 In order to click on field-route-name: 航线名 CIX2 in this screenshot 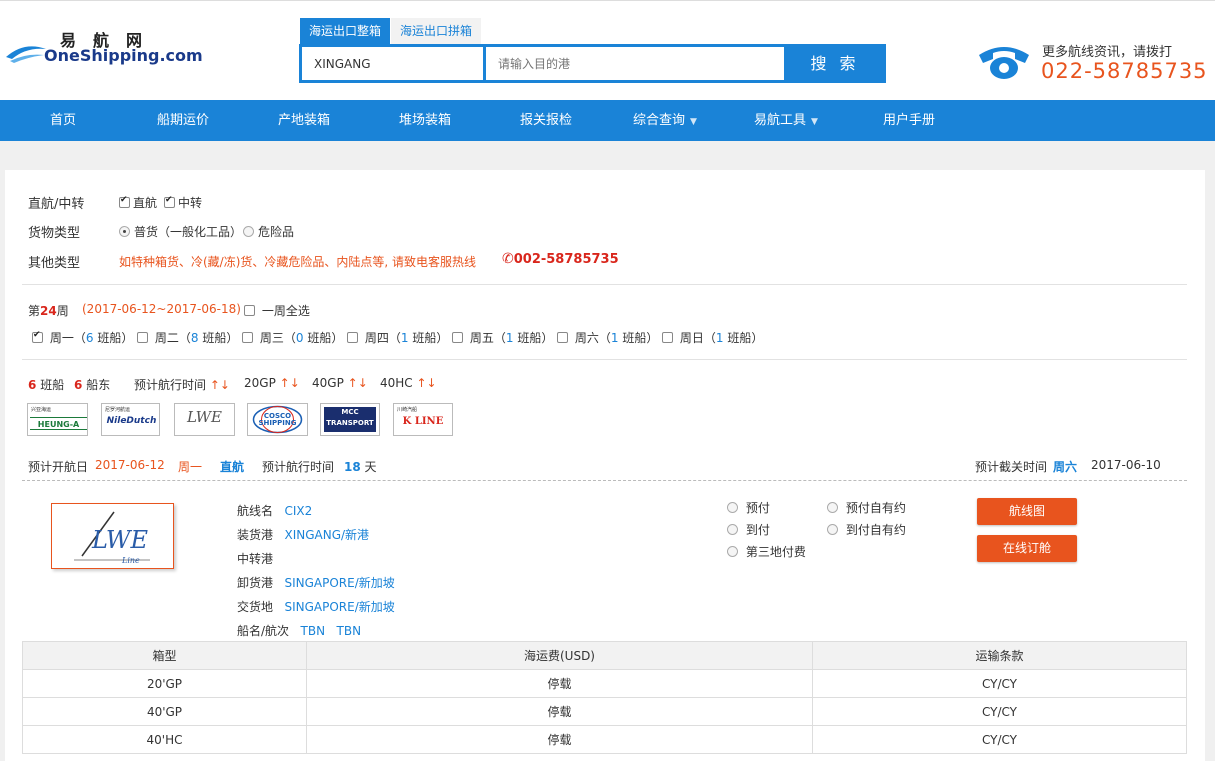, I will do `click(275, 511)`.